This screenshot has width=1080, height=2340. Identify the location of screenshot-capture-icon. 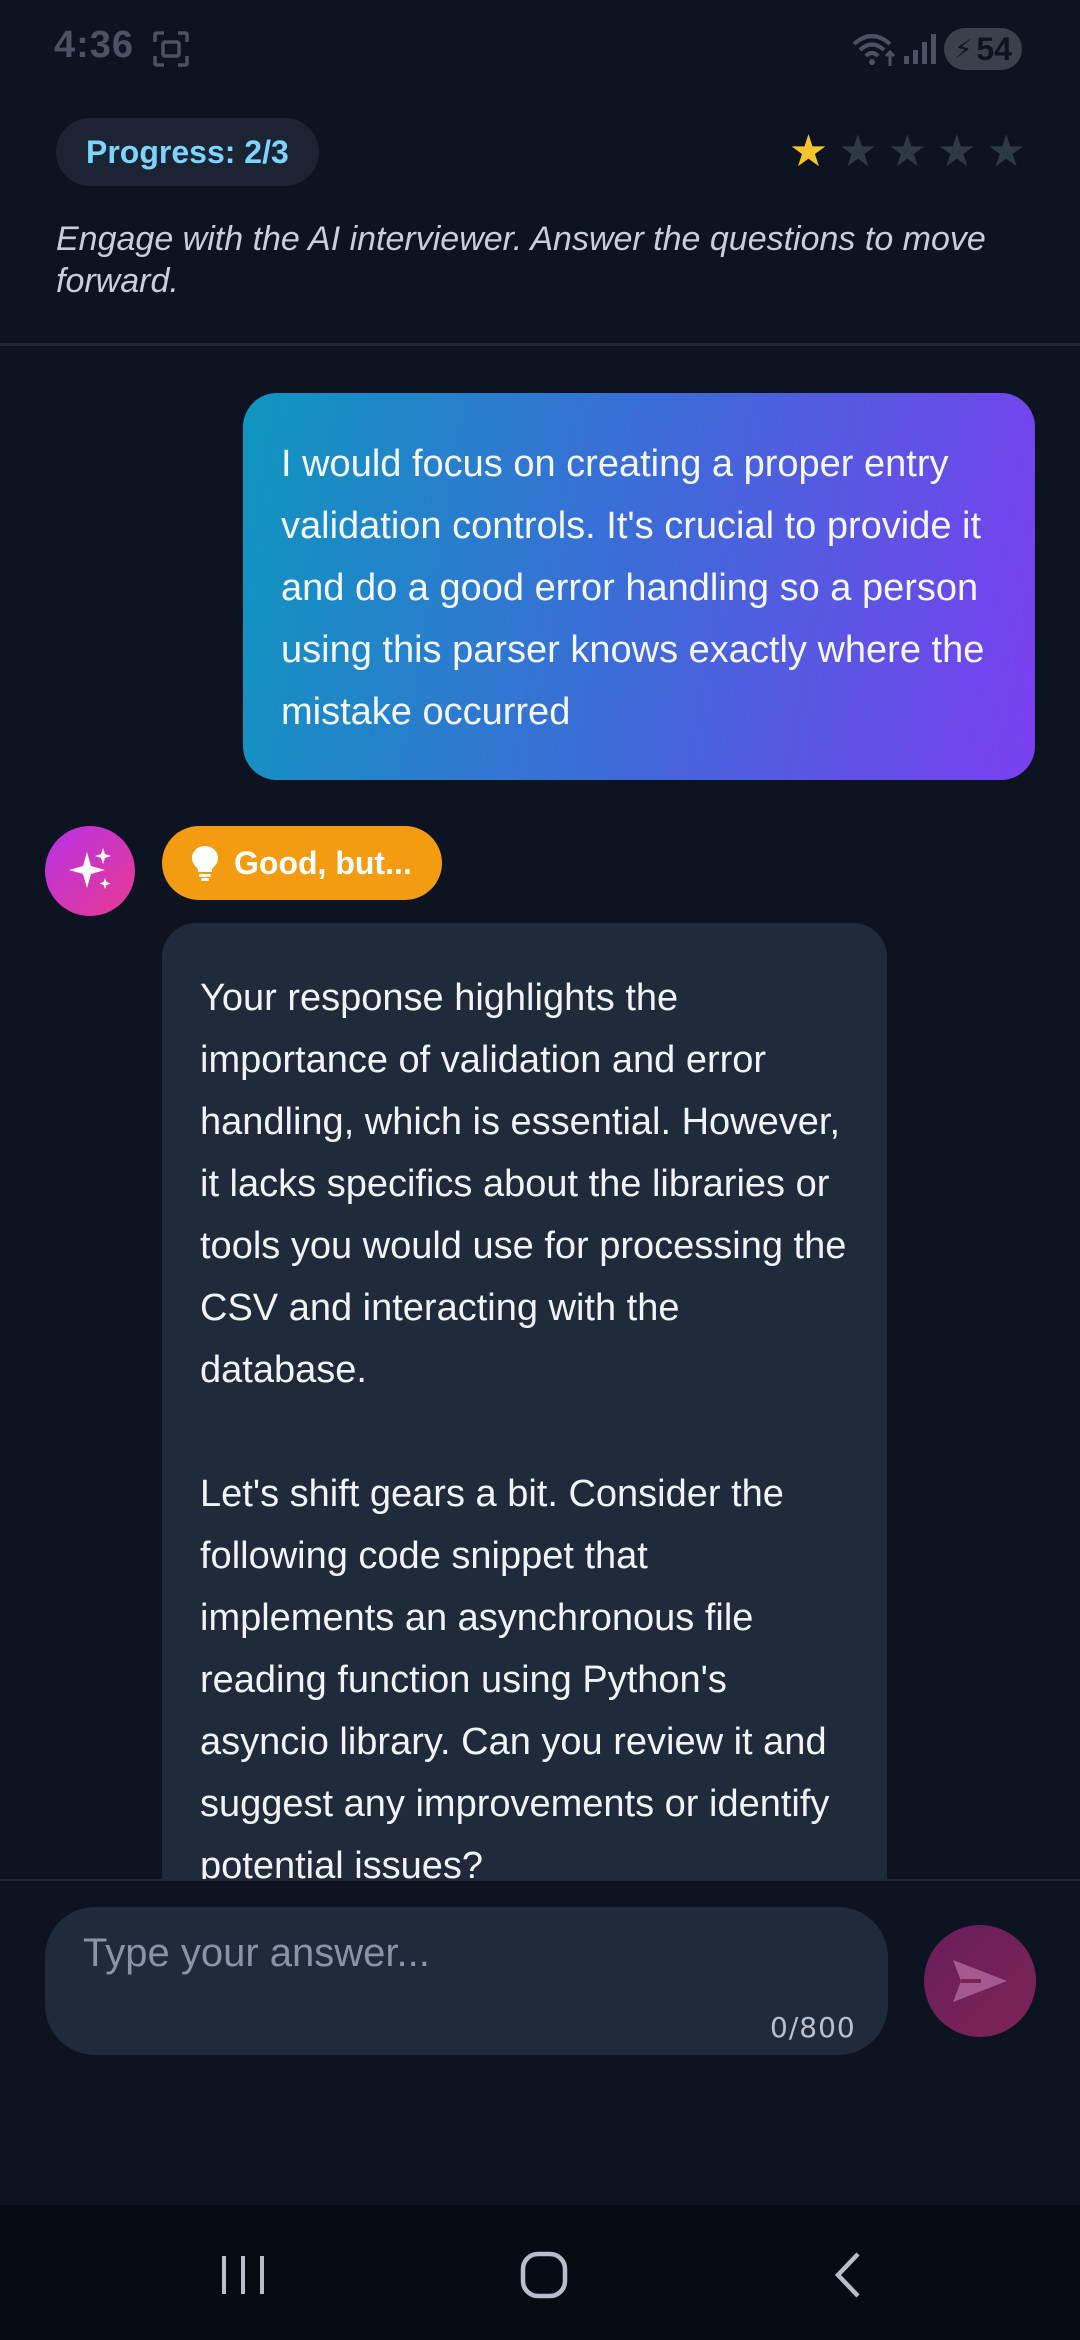
(171, 49).